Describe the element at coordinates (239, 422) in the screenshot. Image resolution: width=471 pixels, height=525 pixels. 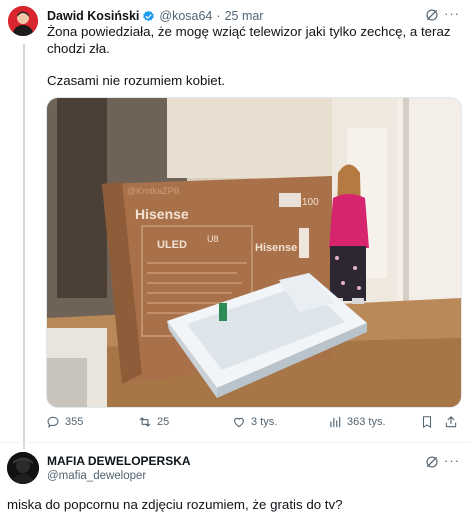
I see `heart-icon` at that location.